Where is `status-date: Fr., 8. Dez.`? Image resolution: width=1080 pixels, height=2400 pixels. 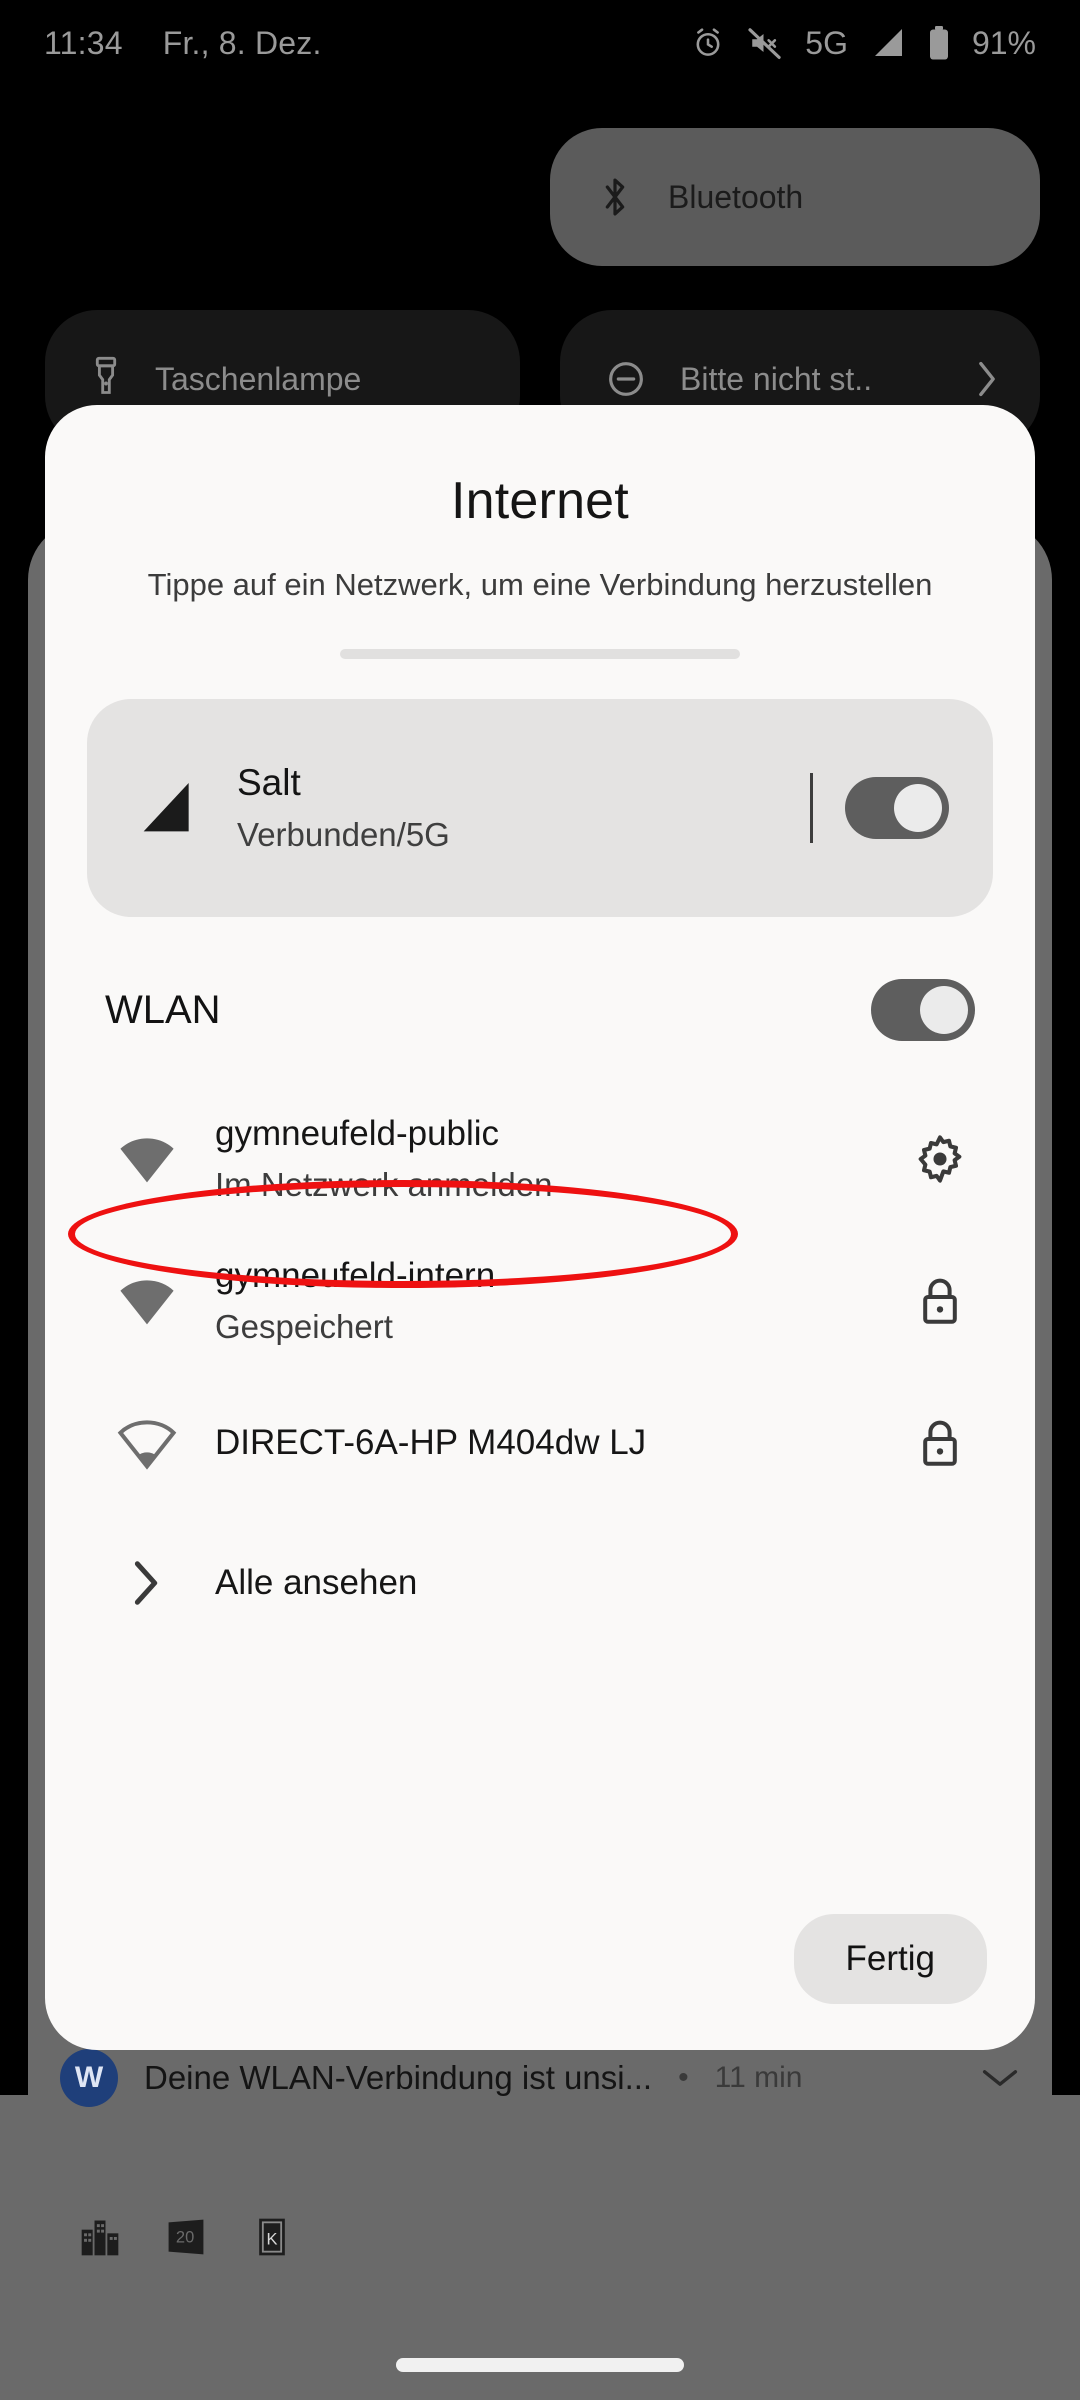
status-date: Fr., 8. Dez. is located at coordinates (242, 42).